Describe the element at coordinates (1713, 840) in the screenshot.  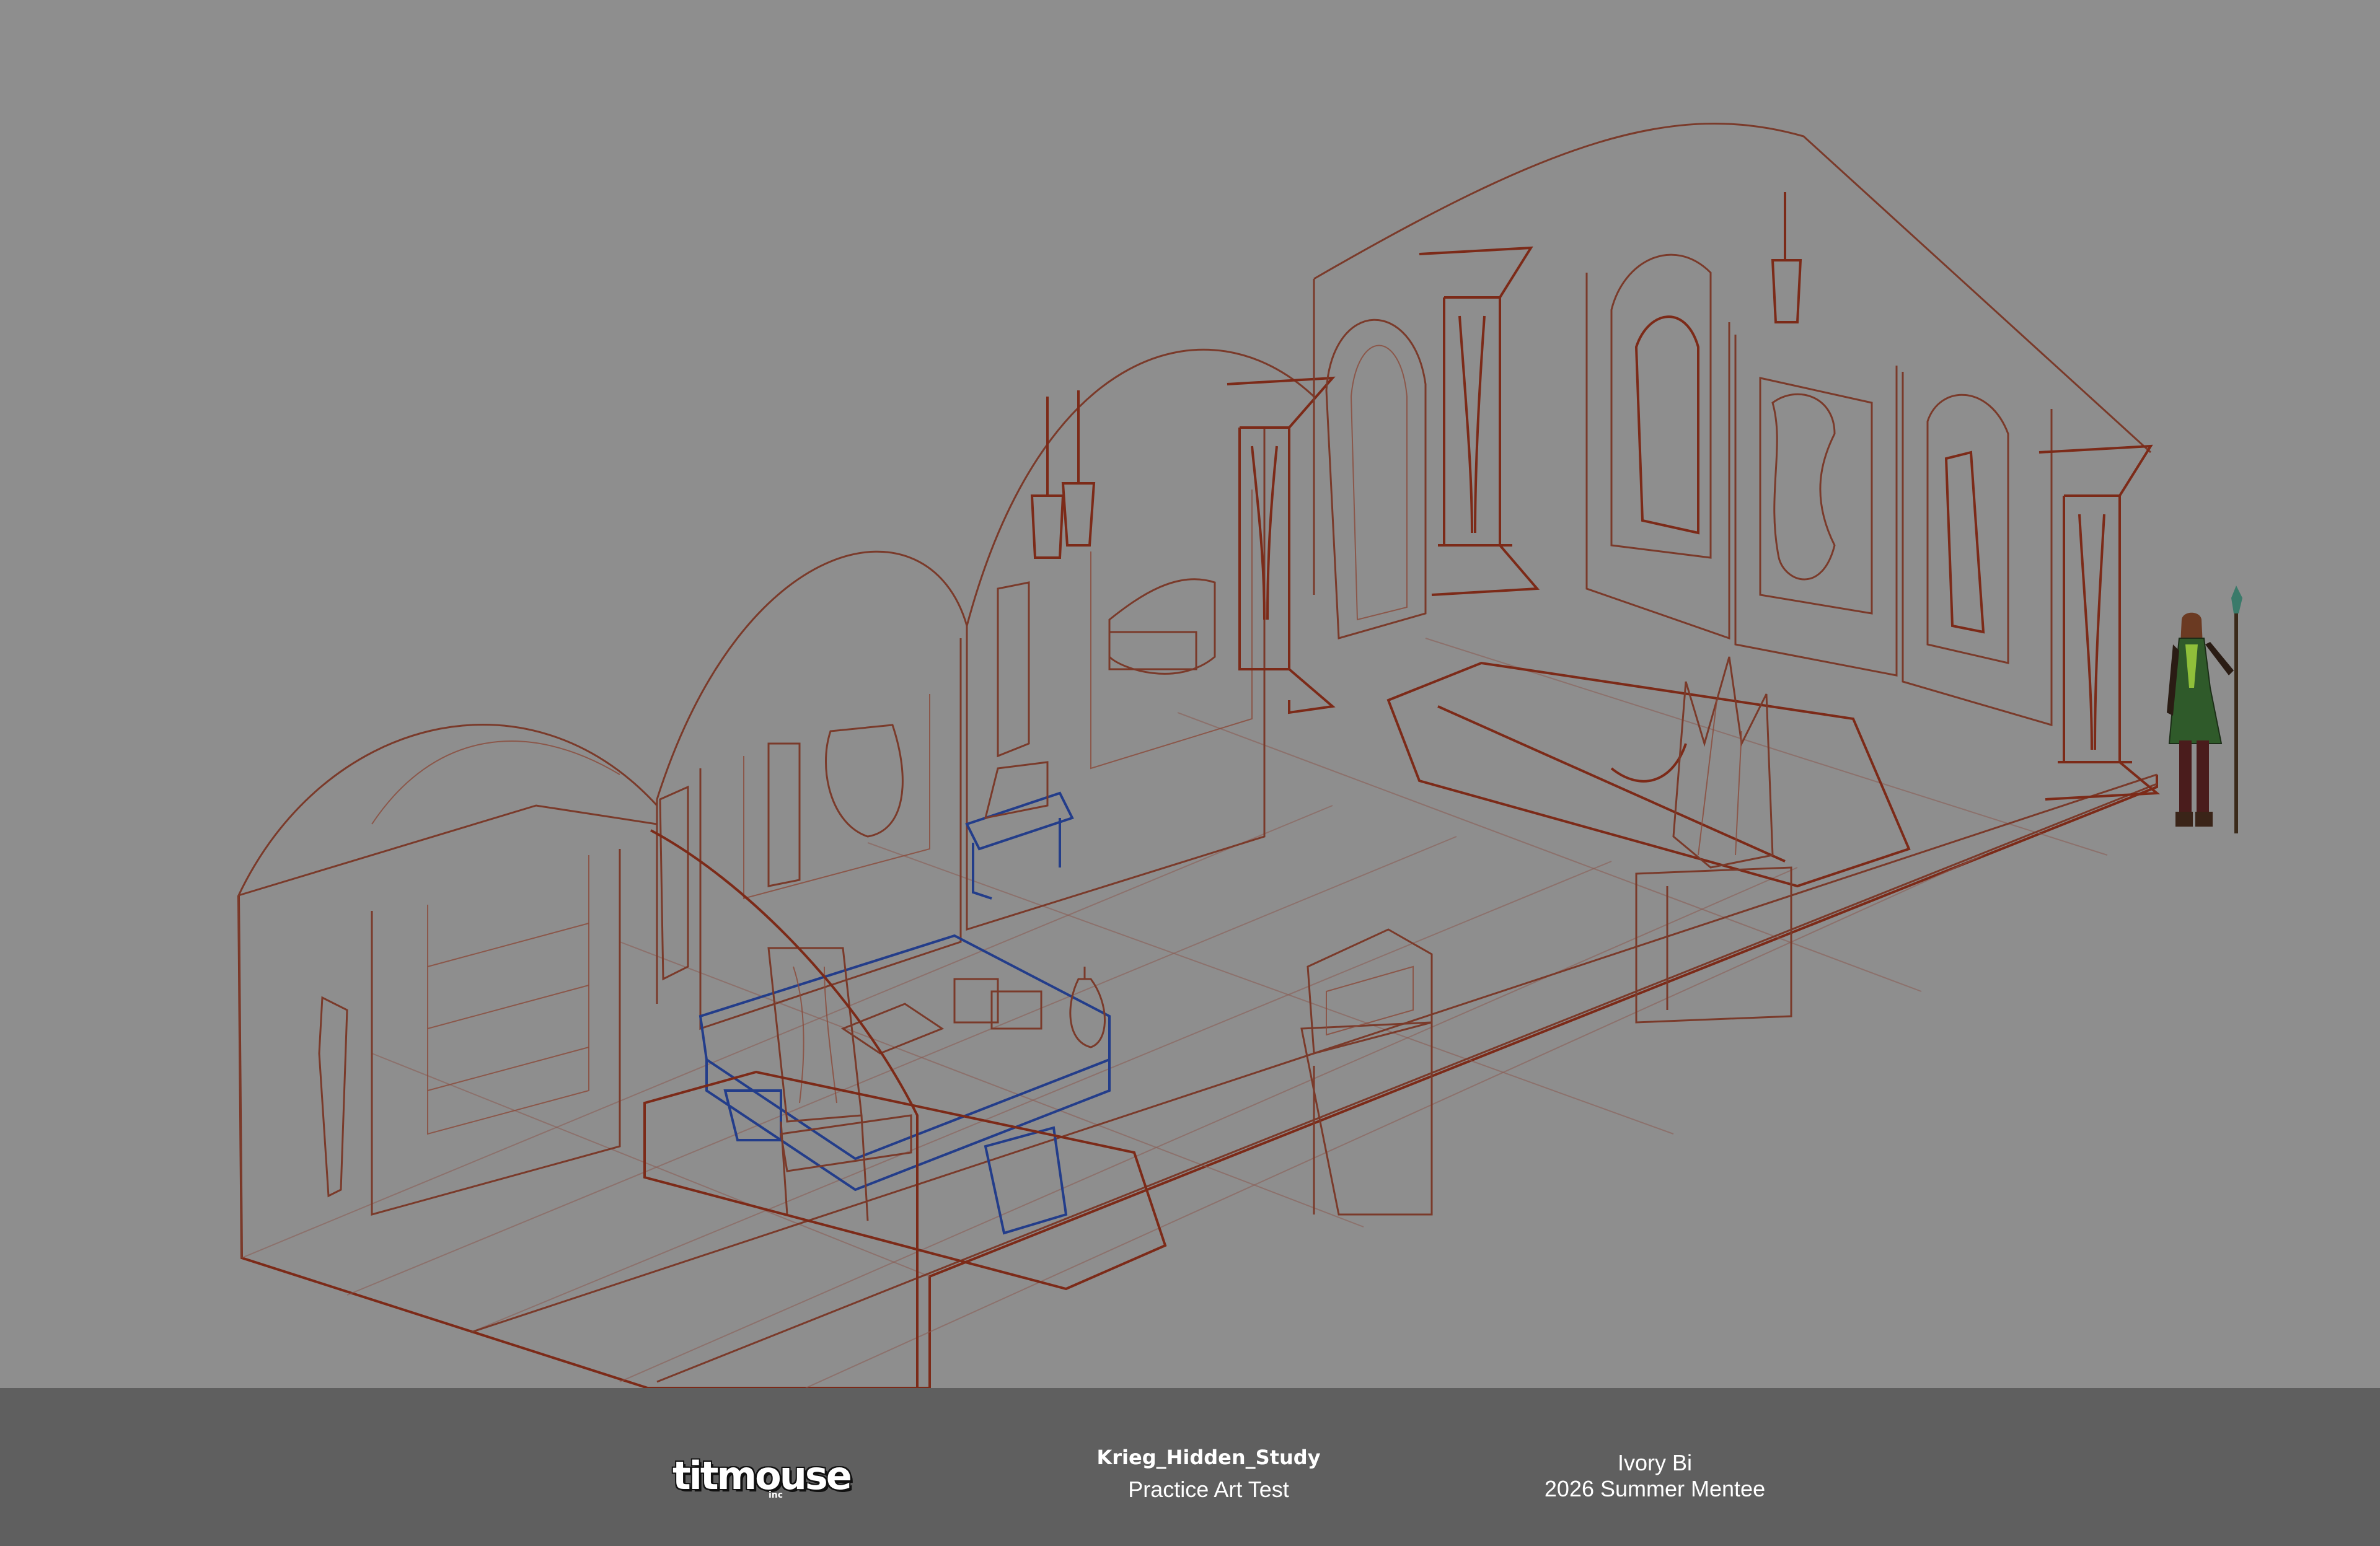
I see `crystal-pedestal` at that location.